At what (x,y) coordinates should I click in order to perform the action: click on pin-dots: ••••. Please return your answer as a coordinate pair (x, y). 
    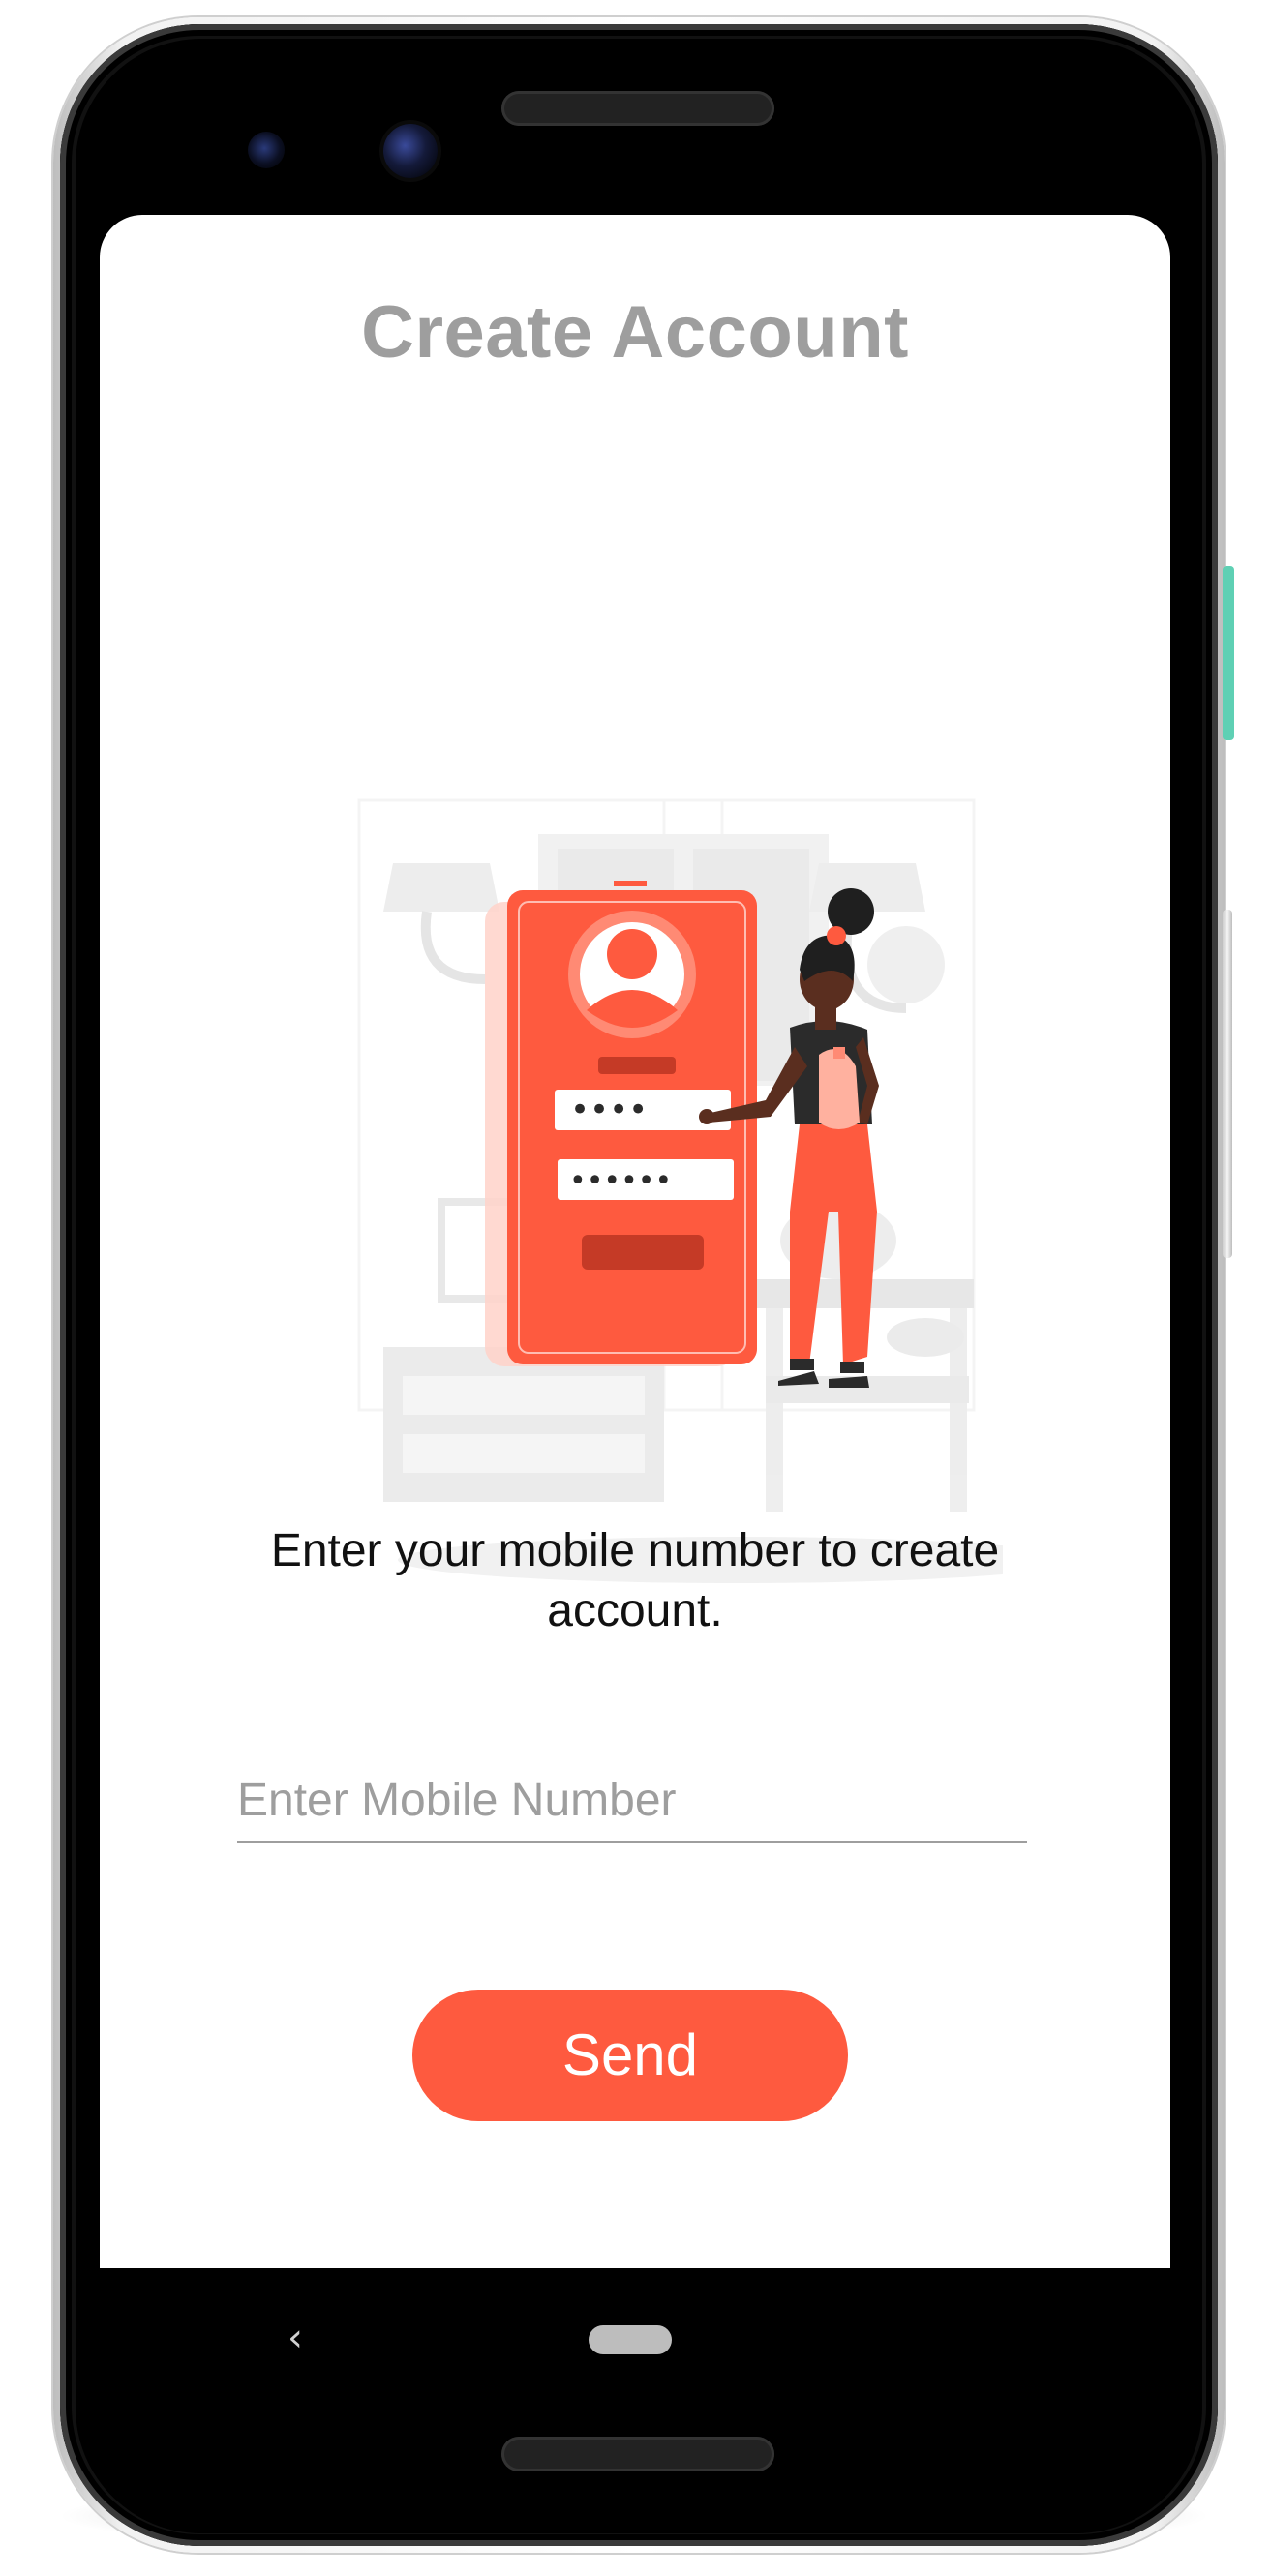
    Looking at the image, I should click on (609, 1110).